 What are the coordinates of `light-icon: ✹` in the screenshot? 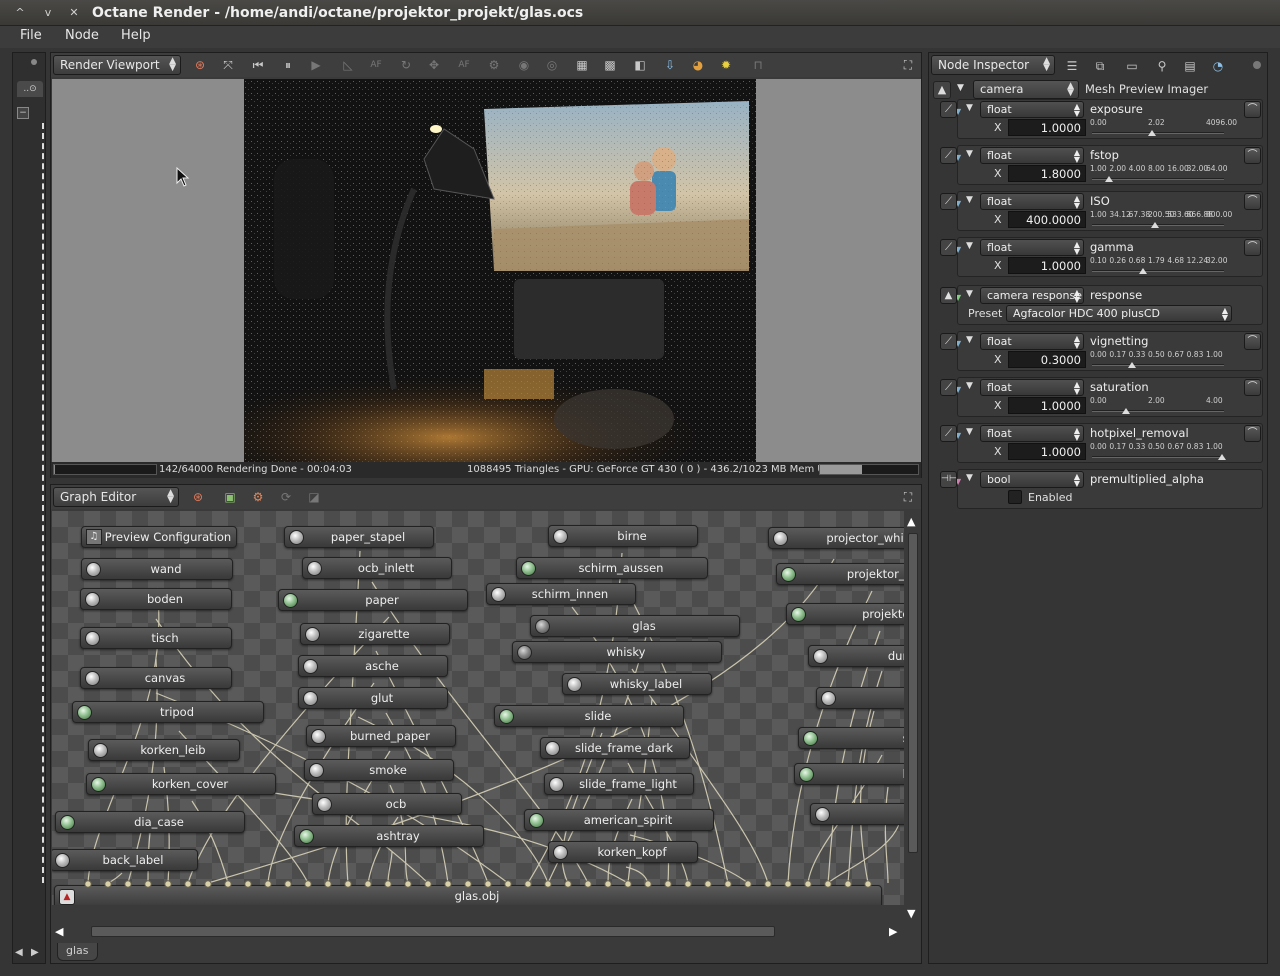 It's located at (726, 65).